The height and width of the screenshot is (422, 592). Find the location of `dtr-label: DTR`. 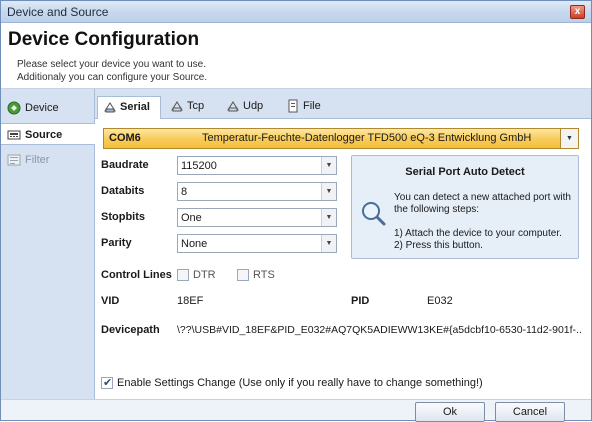

dtr-label: DTR is located at coordinates (204, 275).